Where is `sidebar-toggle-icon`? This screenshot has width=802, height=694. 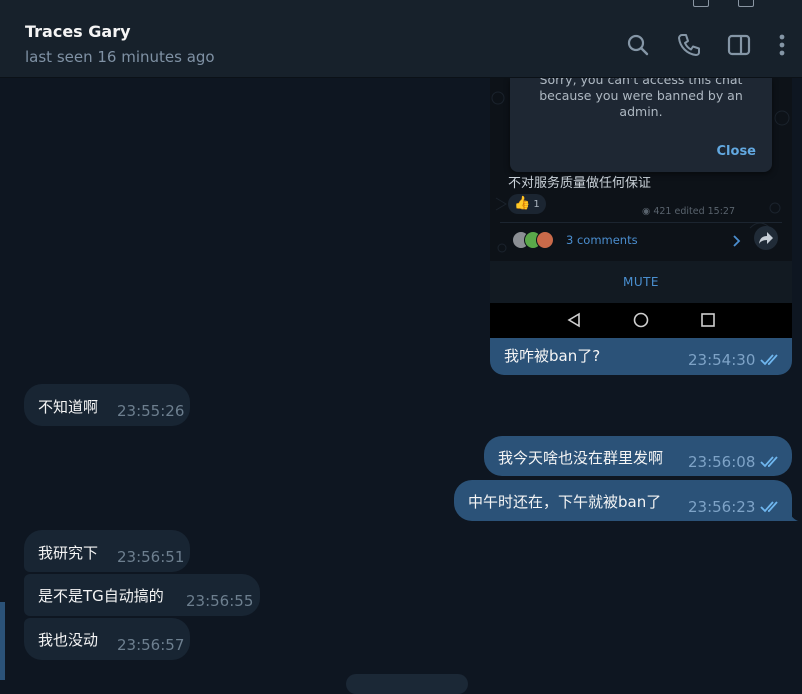 sidebar-toggle-icon is located at coordinates (739, 45).